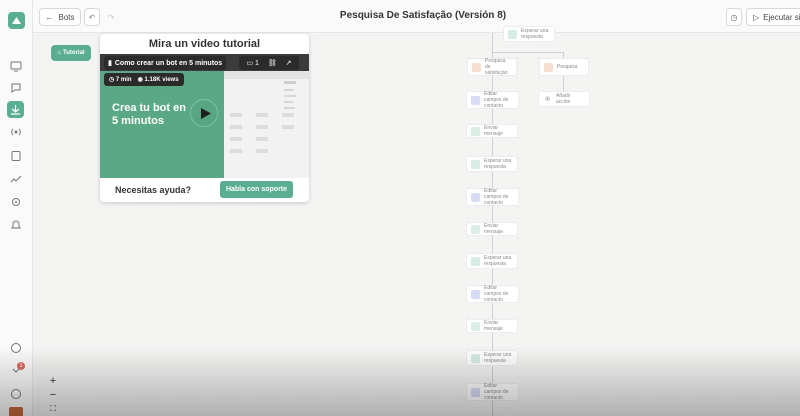 The width and height of the screenshot is (800, 416). What do you see at coordinates (16, 156) in the screenshot?
I see `book-icon` at bounding box center [16, 156].